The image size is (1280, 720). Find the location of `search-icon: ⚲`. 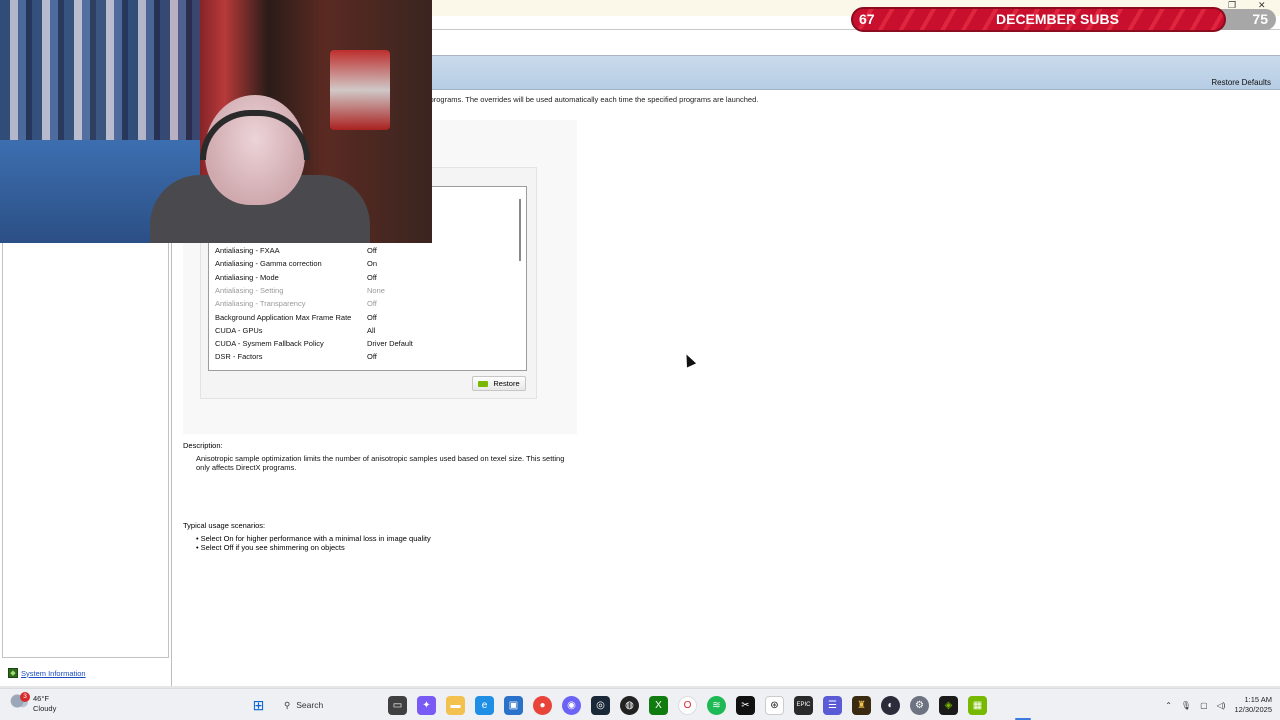

search-icon: ⚲ is located at coordinates (287, 704).